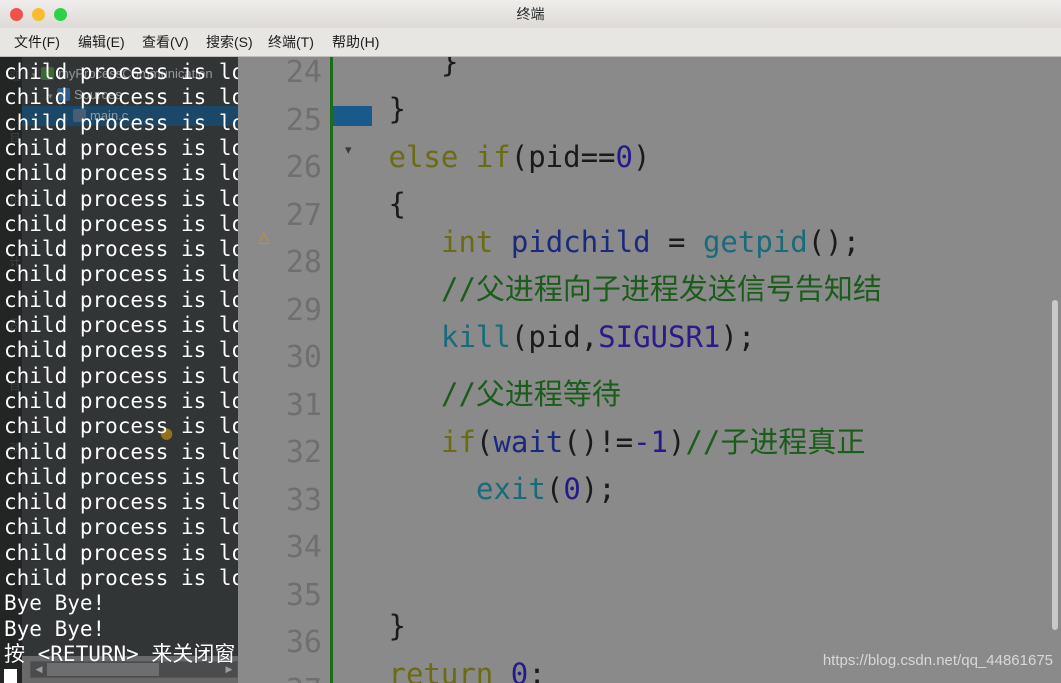  What do you see at coordinates (531, 394) in the screenshot?
I see `code-token-cmt: //父进程等待` at bounding box center [531, 394].